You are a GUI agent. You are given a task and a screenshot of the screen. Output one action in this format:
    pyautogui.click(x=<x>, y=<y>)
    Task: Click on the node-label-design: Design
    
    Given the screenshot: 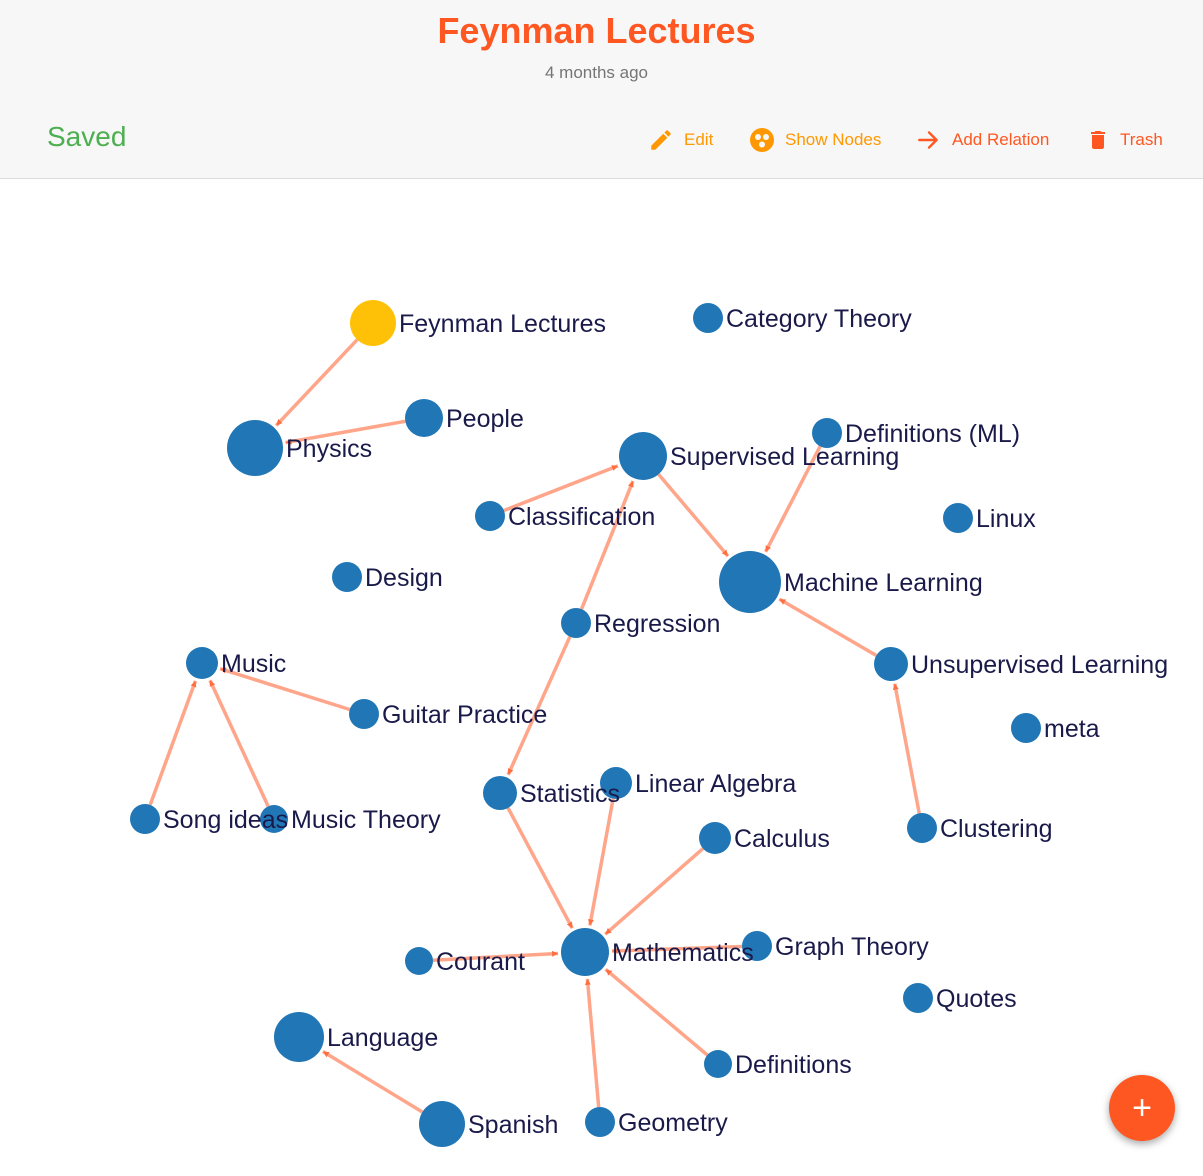 What is the action you would take?
    pyautogui.click(x=404, y=578)
    